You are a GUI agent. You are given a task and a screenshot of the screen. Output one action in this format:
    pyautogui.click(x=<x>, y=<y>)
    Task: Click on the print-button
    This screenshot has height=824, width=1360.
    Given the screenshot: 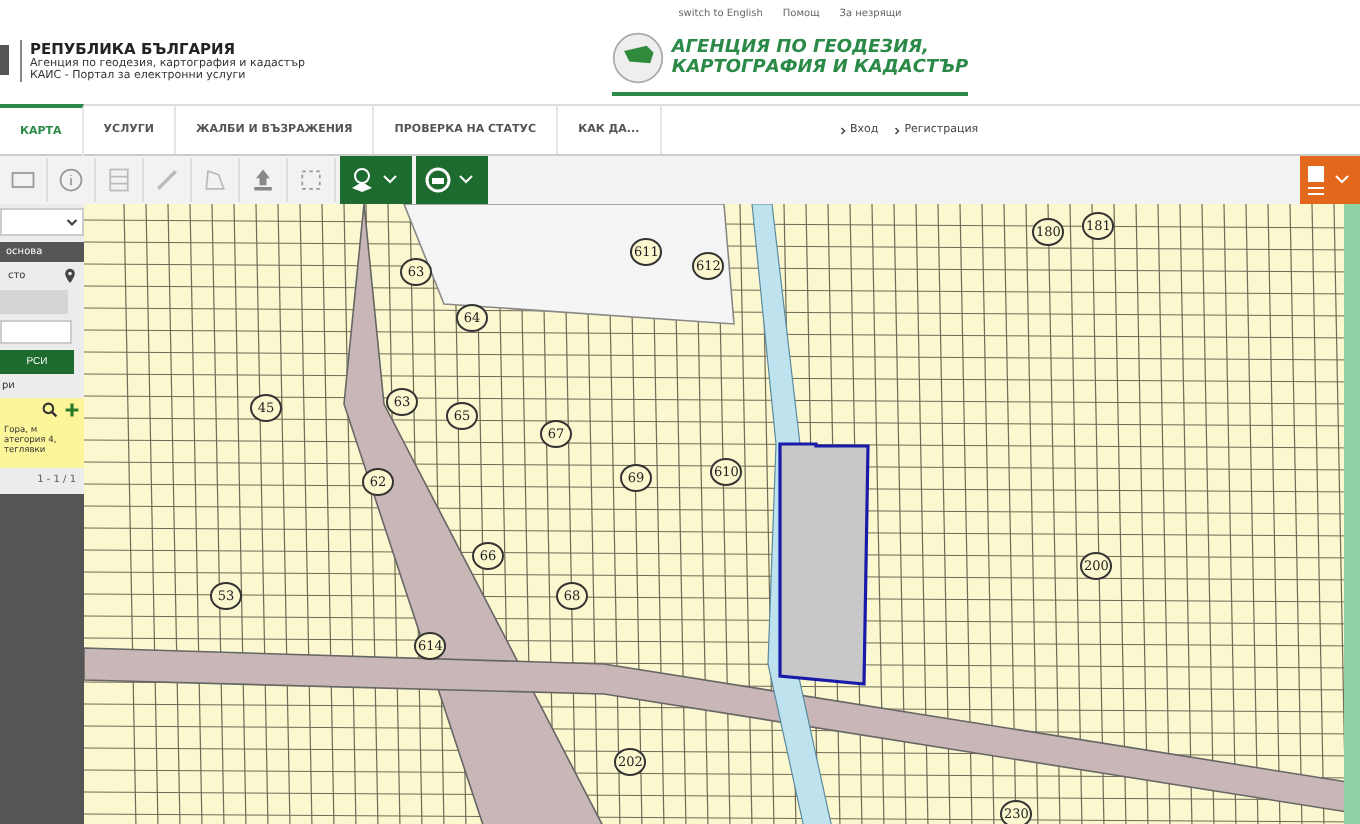 What is the action you would take?
    pyautogui.click(x=452, y=180)
    